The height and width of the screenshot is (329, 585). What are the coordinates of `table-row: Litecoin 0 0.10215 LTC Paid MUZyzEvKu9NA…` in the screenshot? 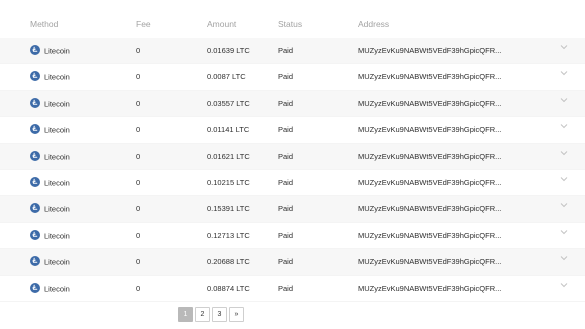 It's located at (292, 183).